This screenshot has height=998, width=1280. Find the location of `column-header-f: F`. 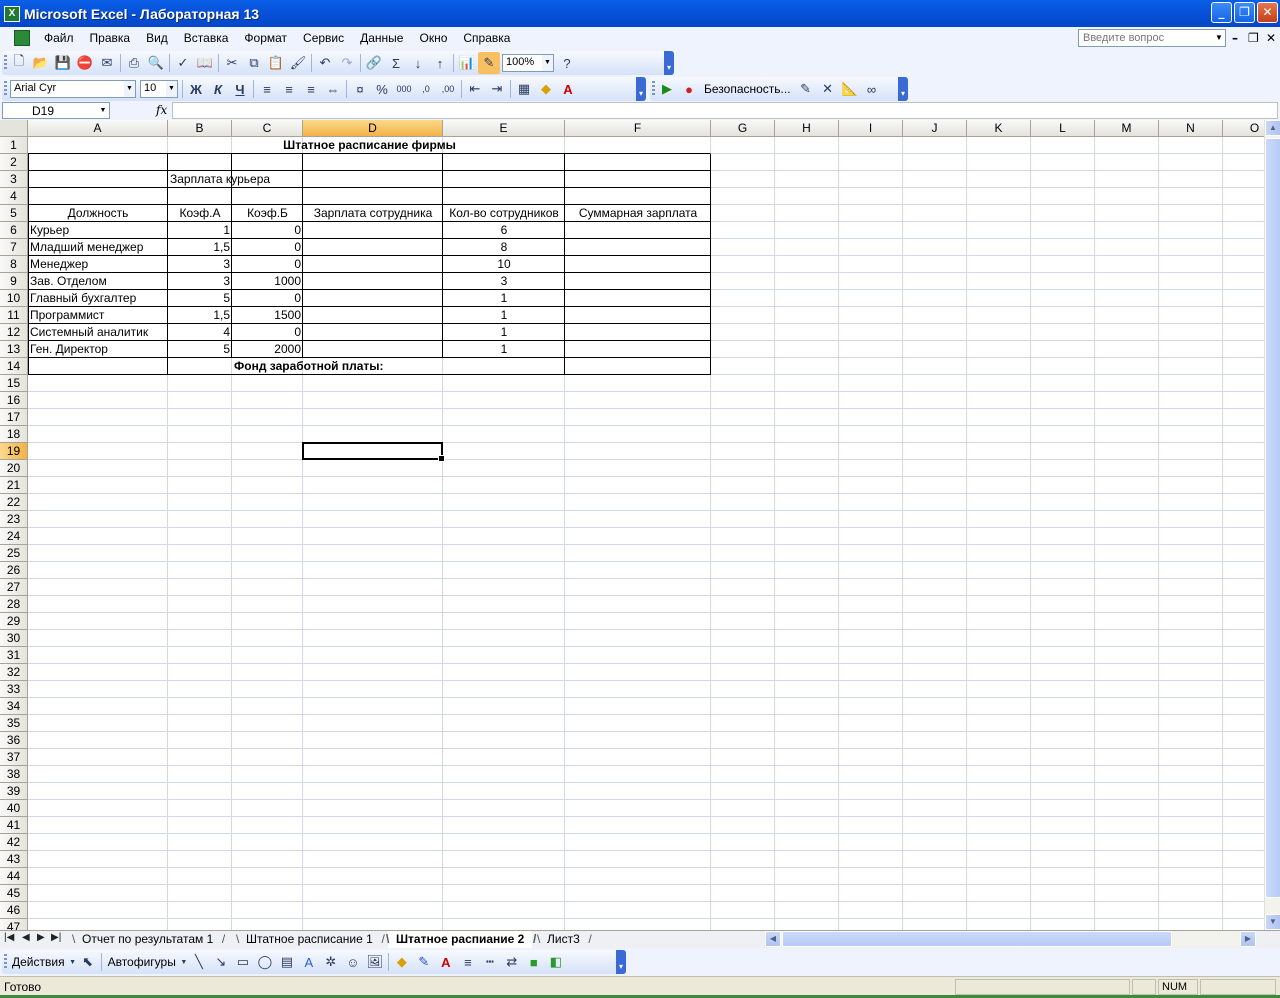

column-header-f: F is located at coordinates (638, 128).